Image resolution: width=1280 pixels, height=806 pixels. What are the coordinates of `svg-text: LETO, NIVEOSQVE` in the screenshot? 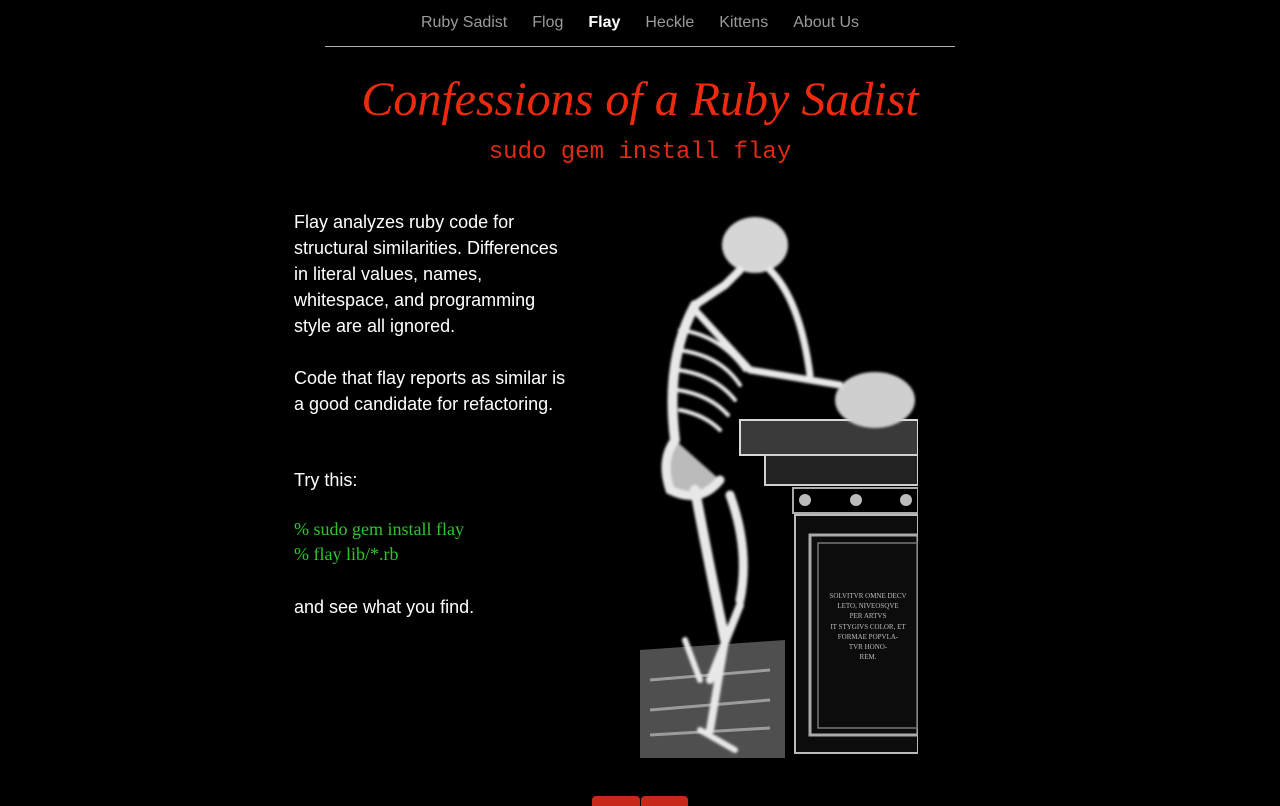 It's located at (867, 606).